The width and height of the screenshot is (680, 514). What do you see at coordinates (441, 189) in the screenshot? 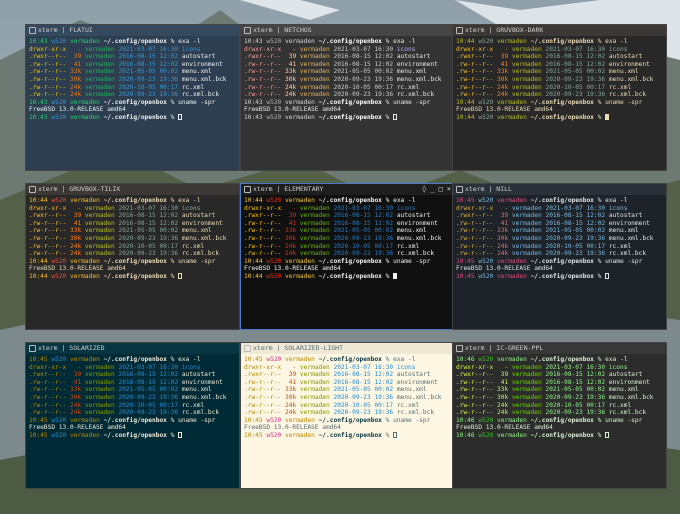
I see `maximize-icon: □` at bounding box center [441, 189].